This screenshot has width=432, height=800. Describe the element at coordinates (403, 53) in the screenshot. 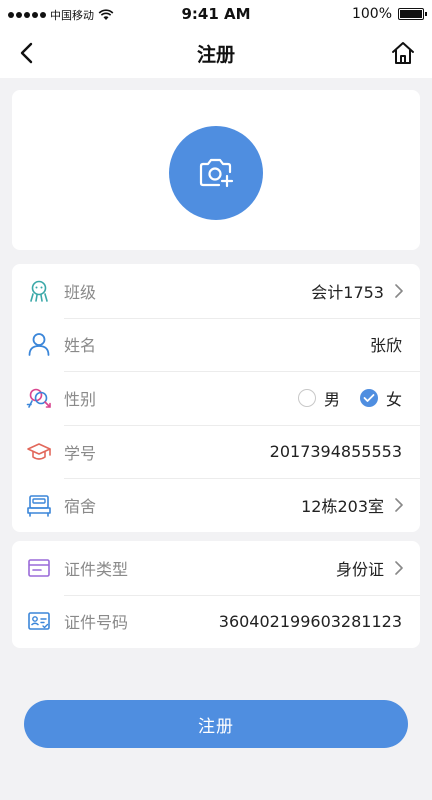

I see `home-icon` at that location.